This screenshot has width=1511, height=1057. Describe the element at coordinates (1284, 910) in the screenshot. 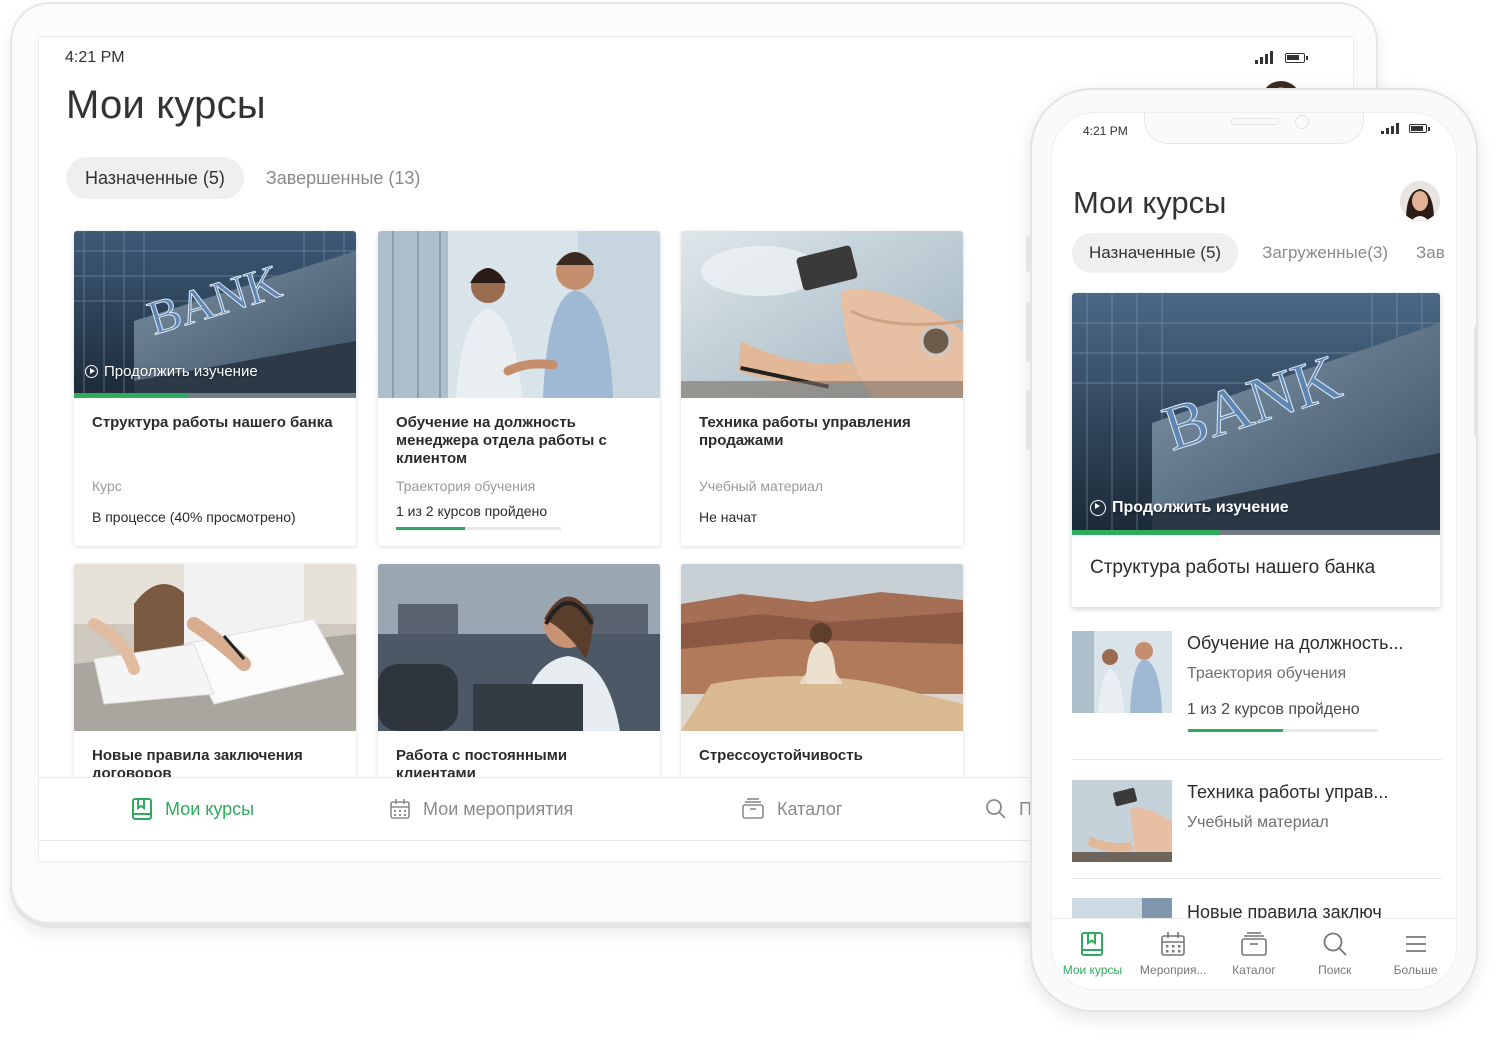

I see `course-title: Новые правила заключ` at that location.